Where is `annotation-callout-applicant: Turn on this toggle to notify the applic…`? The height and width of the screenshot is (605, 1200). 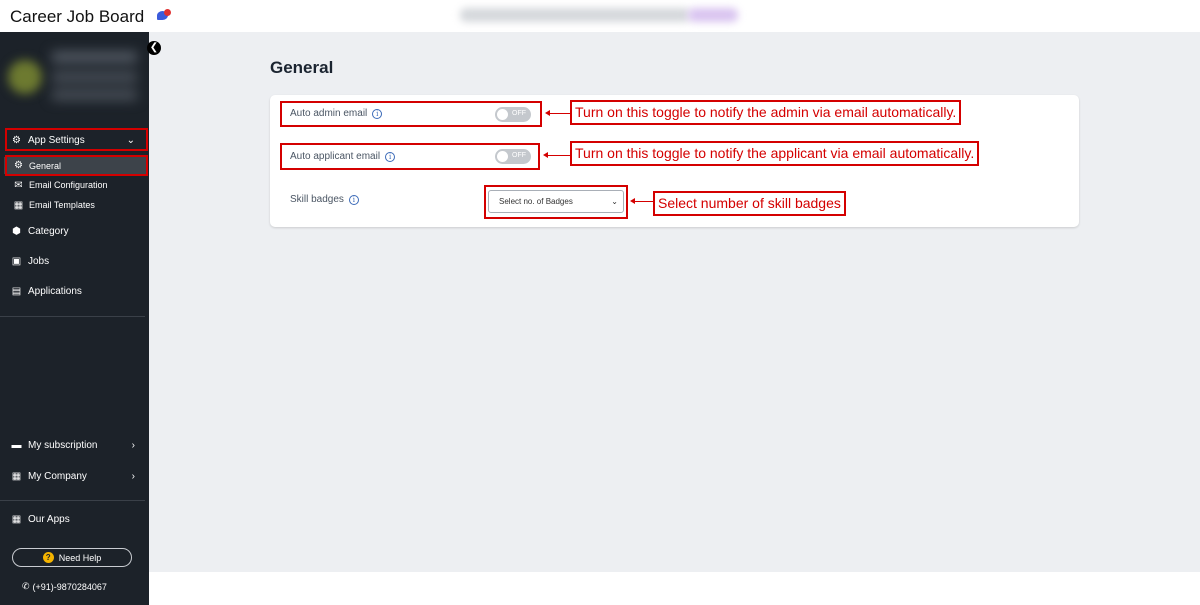
annotation-callout-applicant: Turn on this toggle to notify the applic… is located at coordinates (775, 153).